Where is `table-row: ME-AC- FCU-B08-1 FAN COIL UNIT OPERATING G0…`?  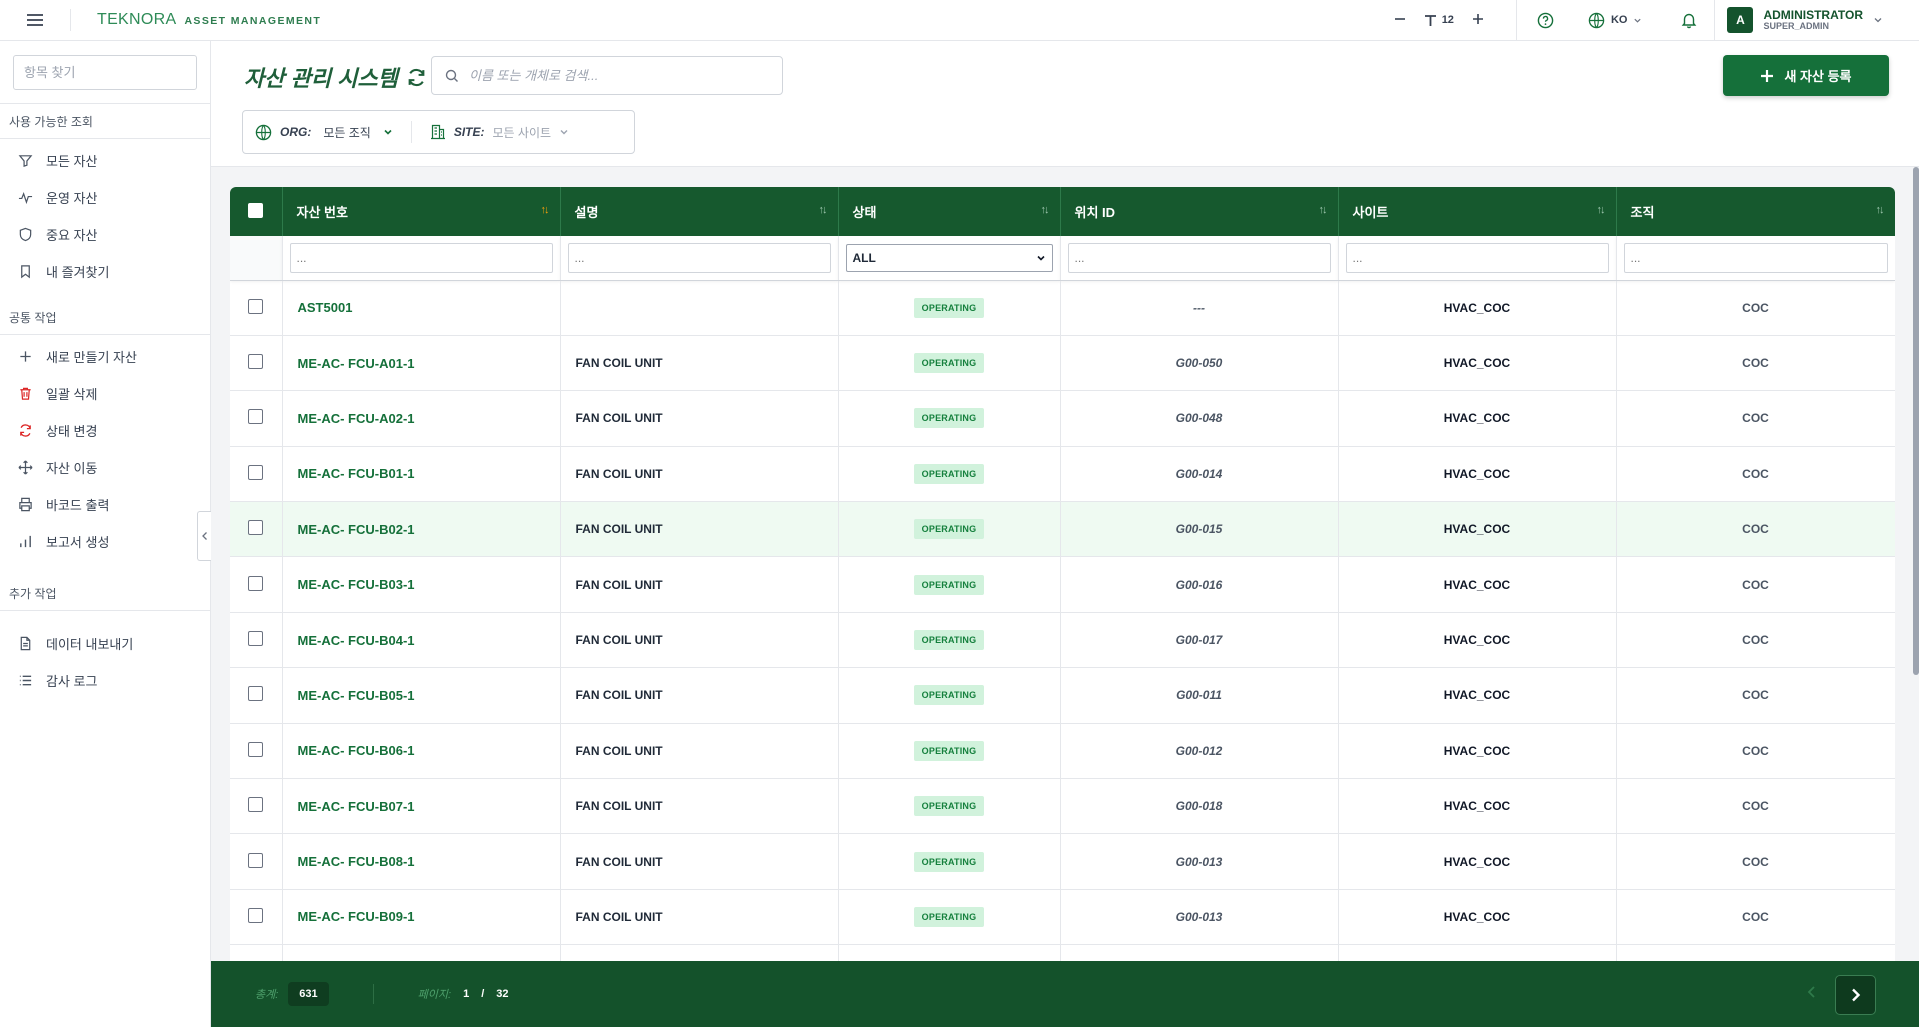
table-row: ME-AC- FCU-B08-1 FAN COIL UNIT OPERATING G0… is located at coordinates (1062, 861).